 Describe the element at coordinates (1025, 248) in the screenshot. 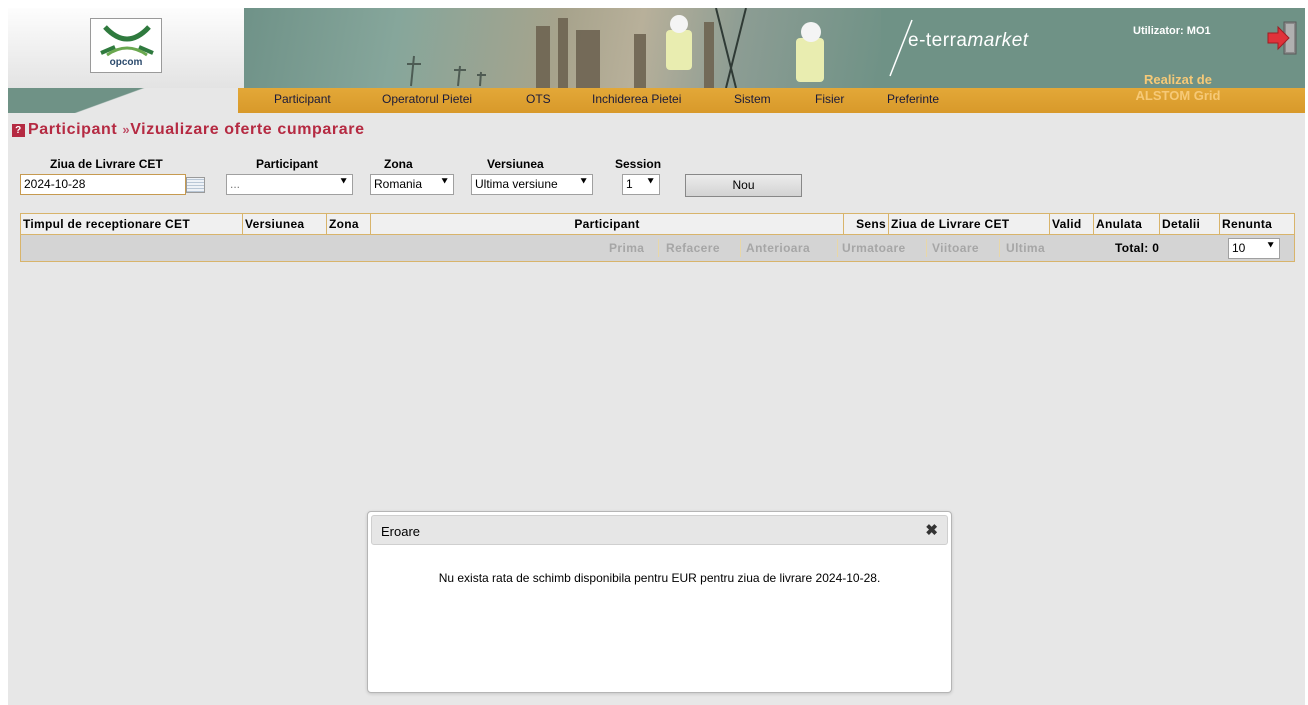

I see `pager-last: Ultima` at that location.